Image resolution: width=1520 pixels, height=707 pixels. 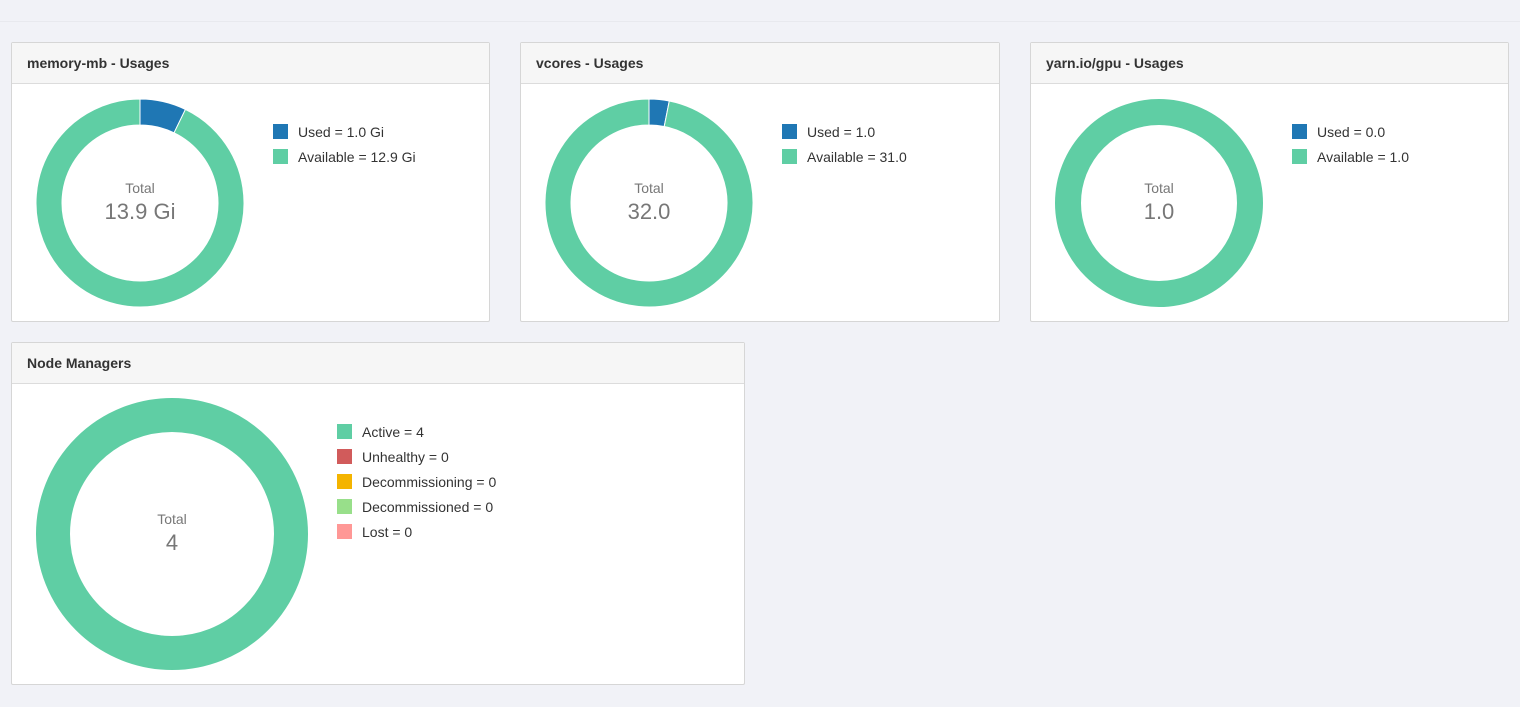 What do you see at coordinates (1363, 156) in the screenshot?
I see `legend-label: Available = 1.0` at bounding box center [1363, 156].